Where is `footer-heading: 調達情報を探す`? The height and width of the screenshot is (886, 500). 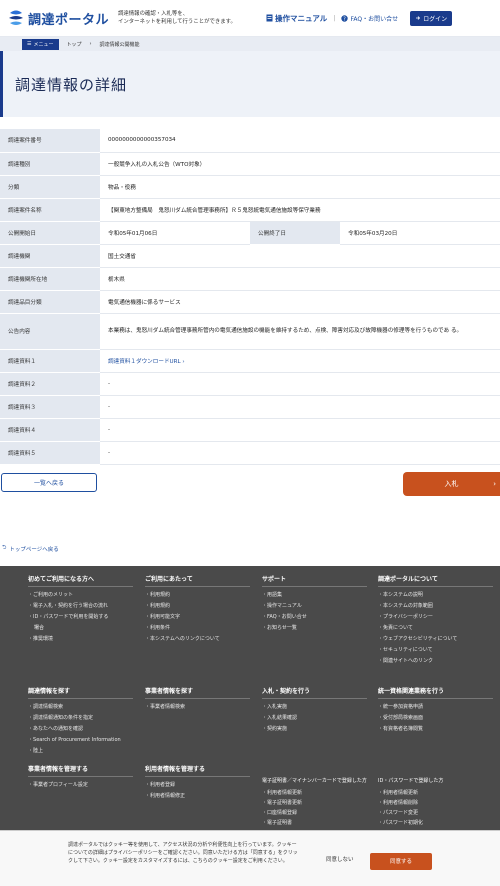 footer-heading: 調達情報を探す is located at coordinates (80, 692).